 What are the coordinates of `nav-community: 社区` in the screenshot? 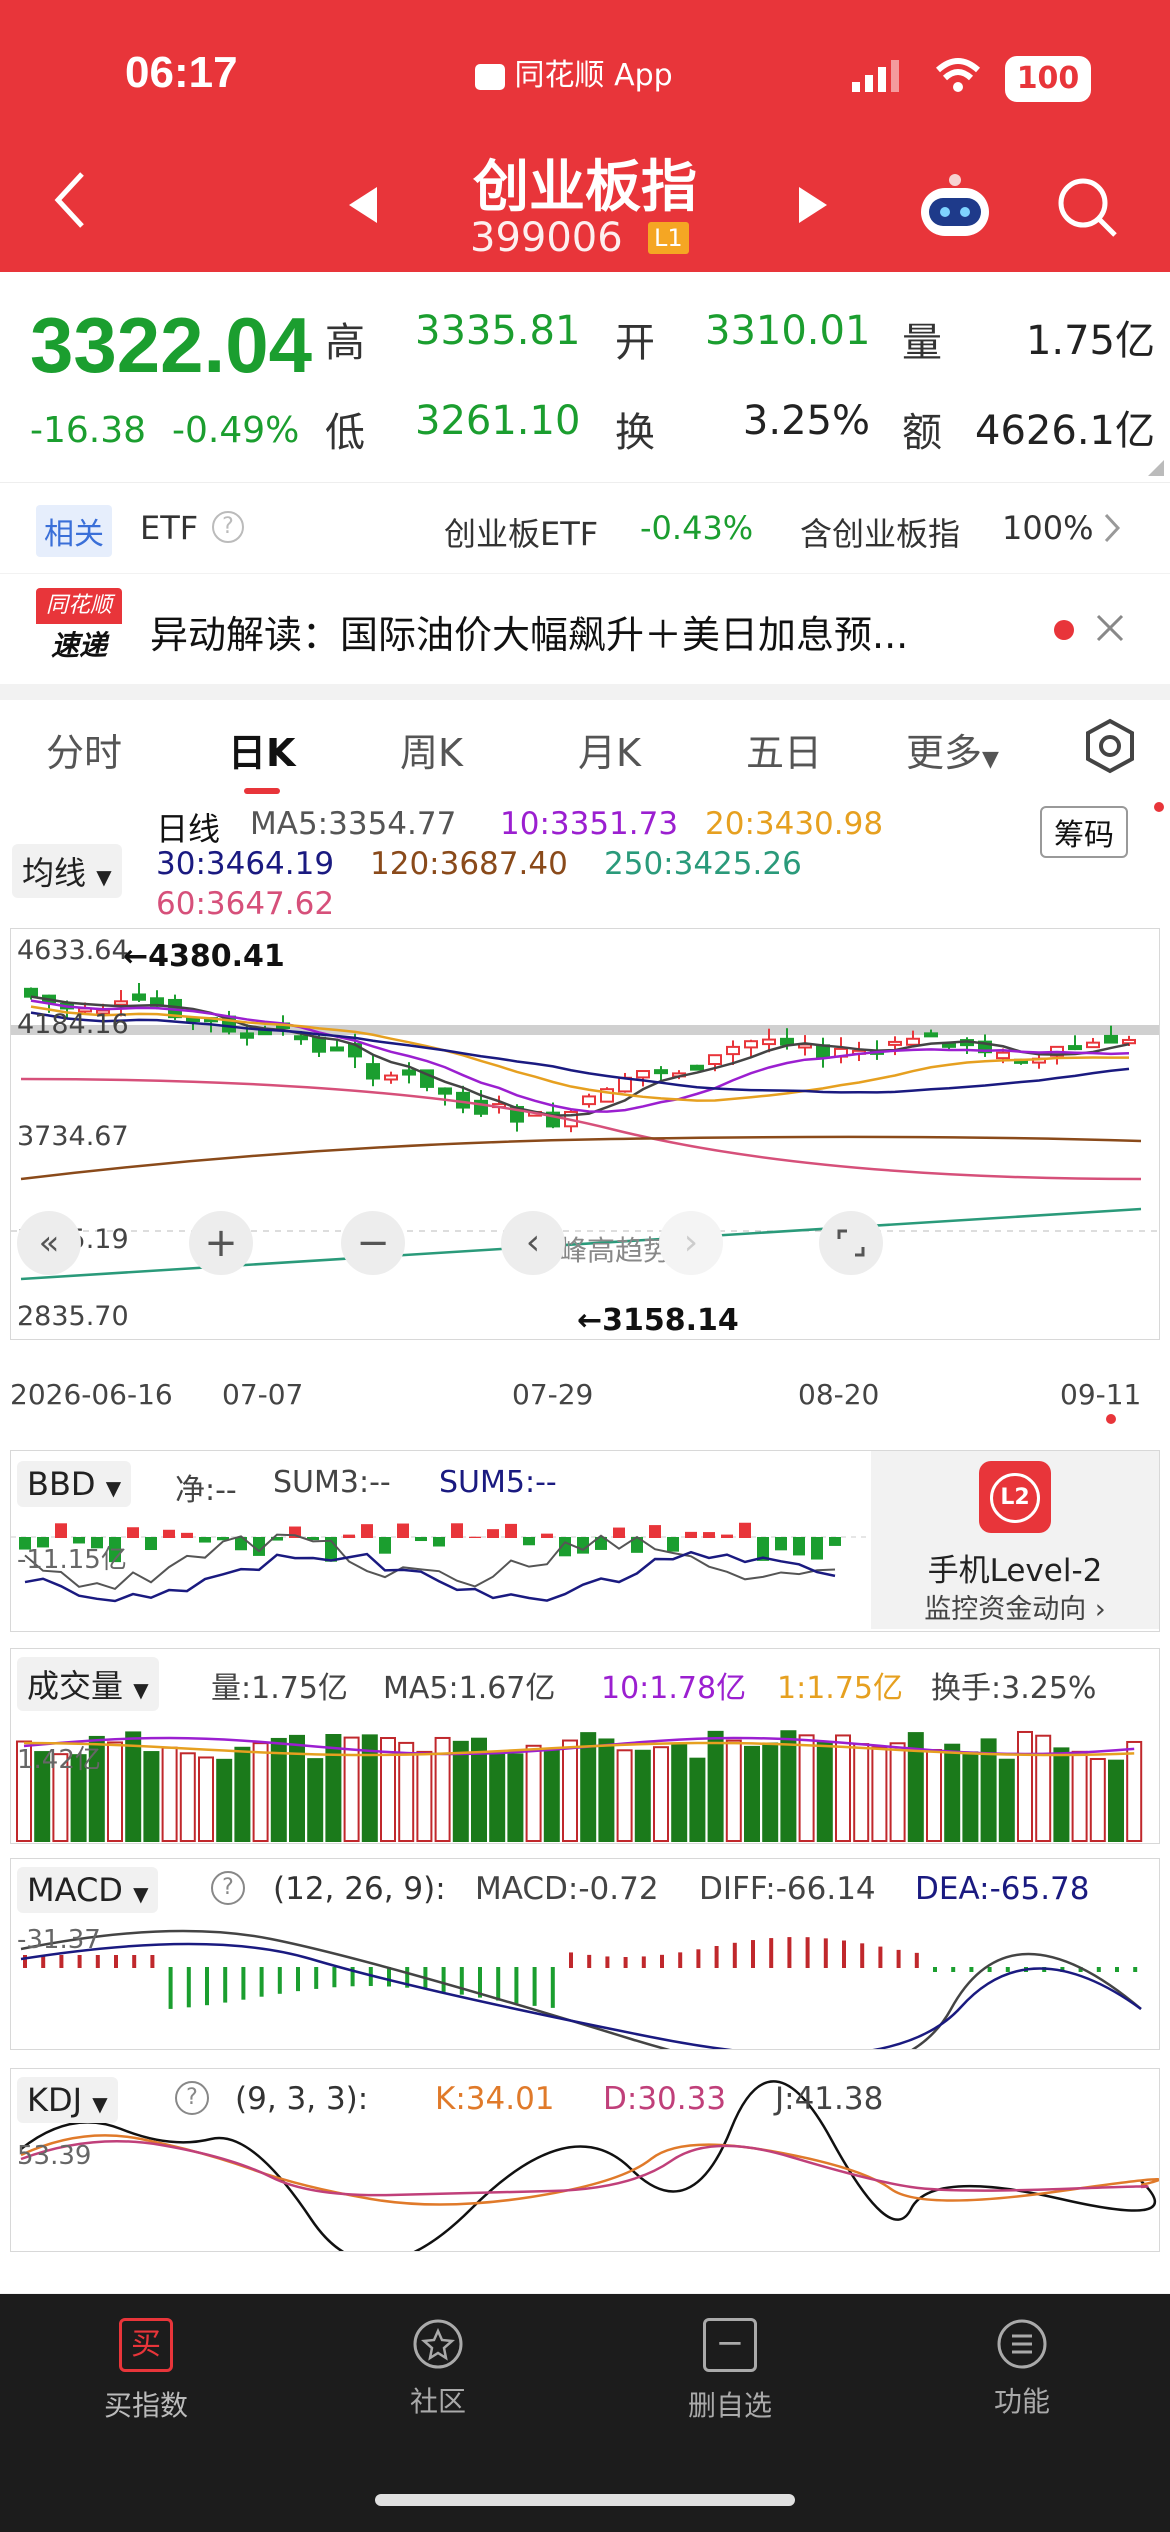 It's located at (438, 2369).